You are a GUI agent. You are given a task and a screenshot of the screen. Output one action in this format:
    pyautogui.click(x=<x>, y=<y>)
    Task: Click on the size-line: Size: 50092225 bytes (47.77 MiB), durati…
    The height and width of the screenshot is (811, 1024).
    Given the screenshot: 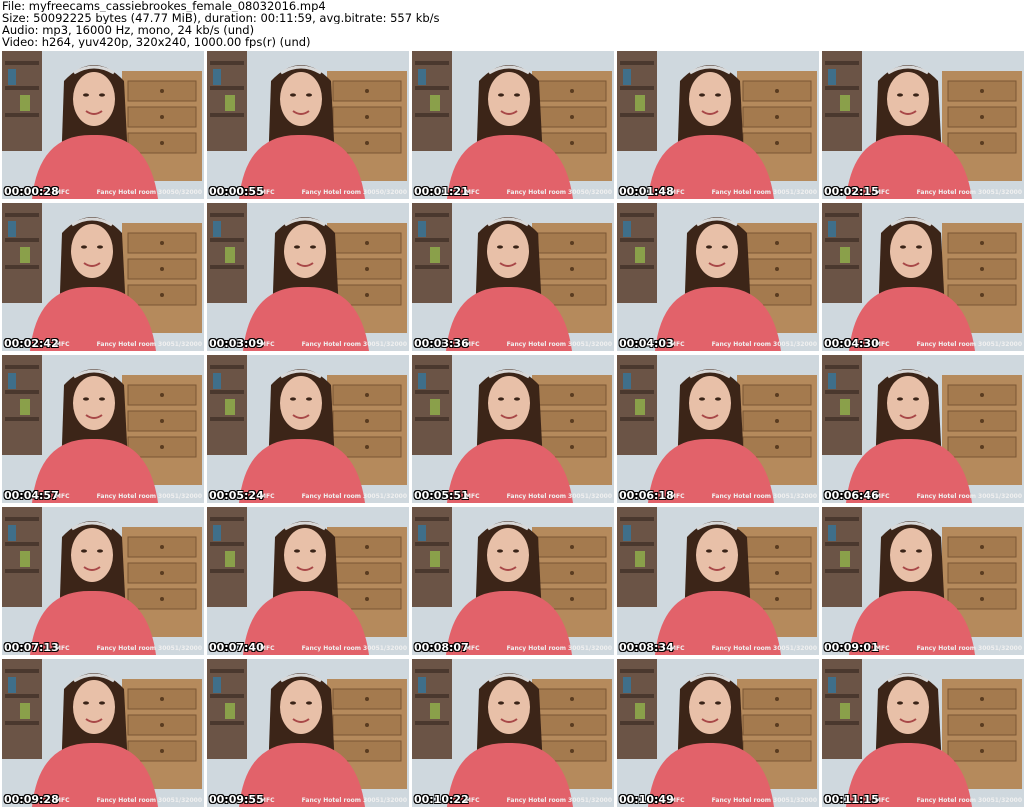 What is the action you would take?
    pyautogui.click(x=221, y=18)
    